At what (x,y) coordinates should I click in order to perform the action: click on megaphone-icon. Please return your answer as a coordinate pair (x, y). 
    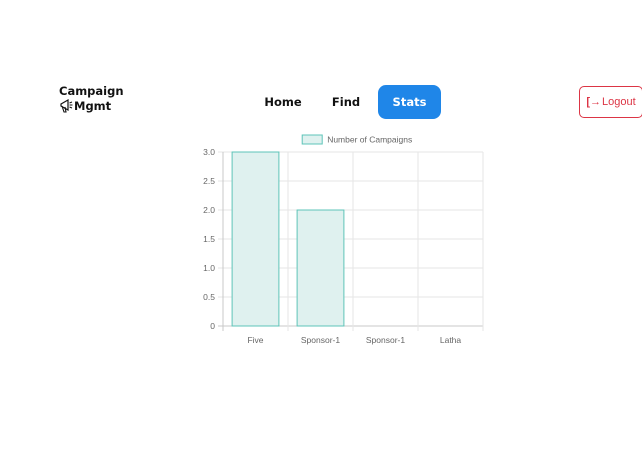
    Looking at the image, I should click on (66, 105).